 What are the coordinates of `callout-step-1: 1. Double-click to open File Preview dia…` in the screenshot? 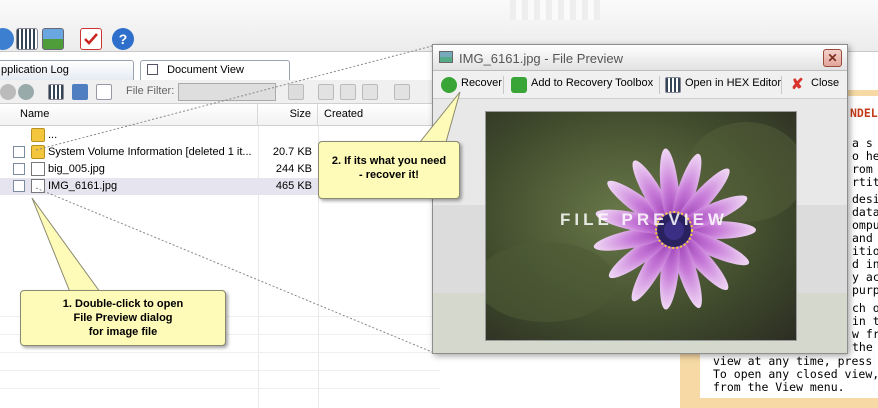 It's located at (123, 318).